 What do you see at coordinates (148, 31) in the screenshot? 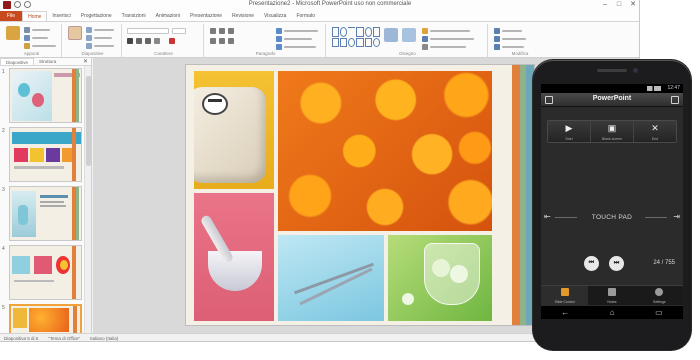
I see `font-name-field` at bounding box center [148, 31].